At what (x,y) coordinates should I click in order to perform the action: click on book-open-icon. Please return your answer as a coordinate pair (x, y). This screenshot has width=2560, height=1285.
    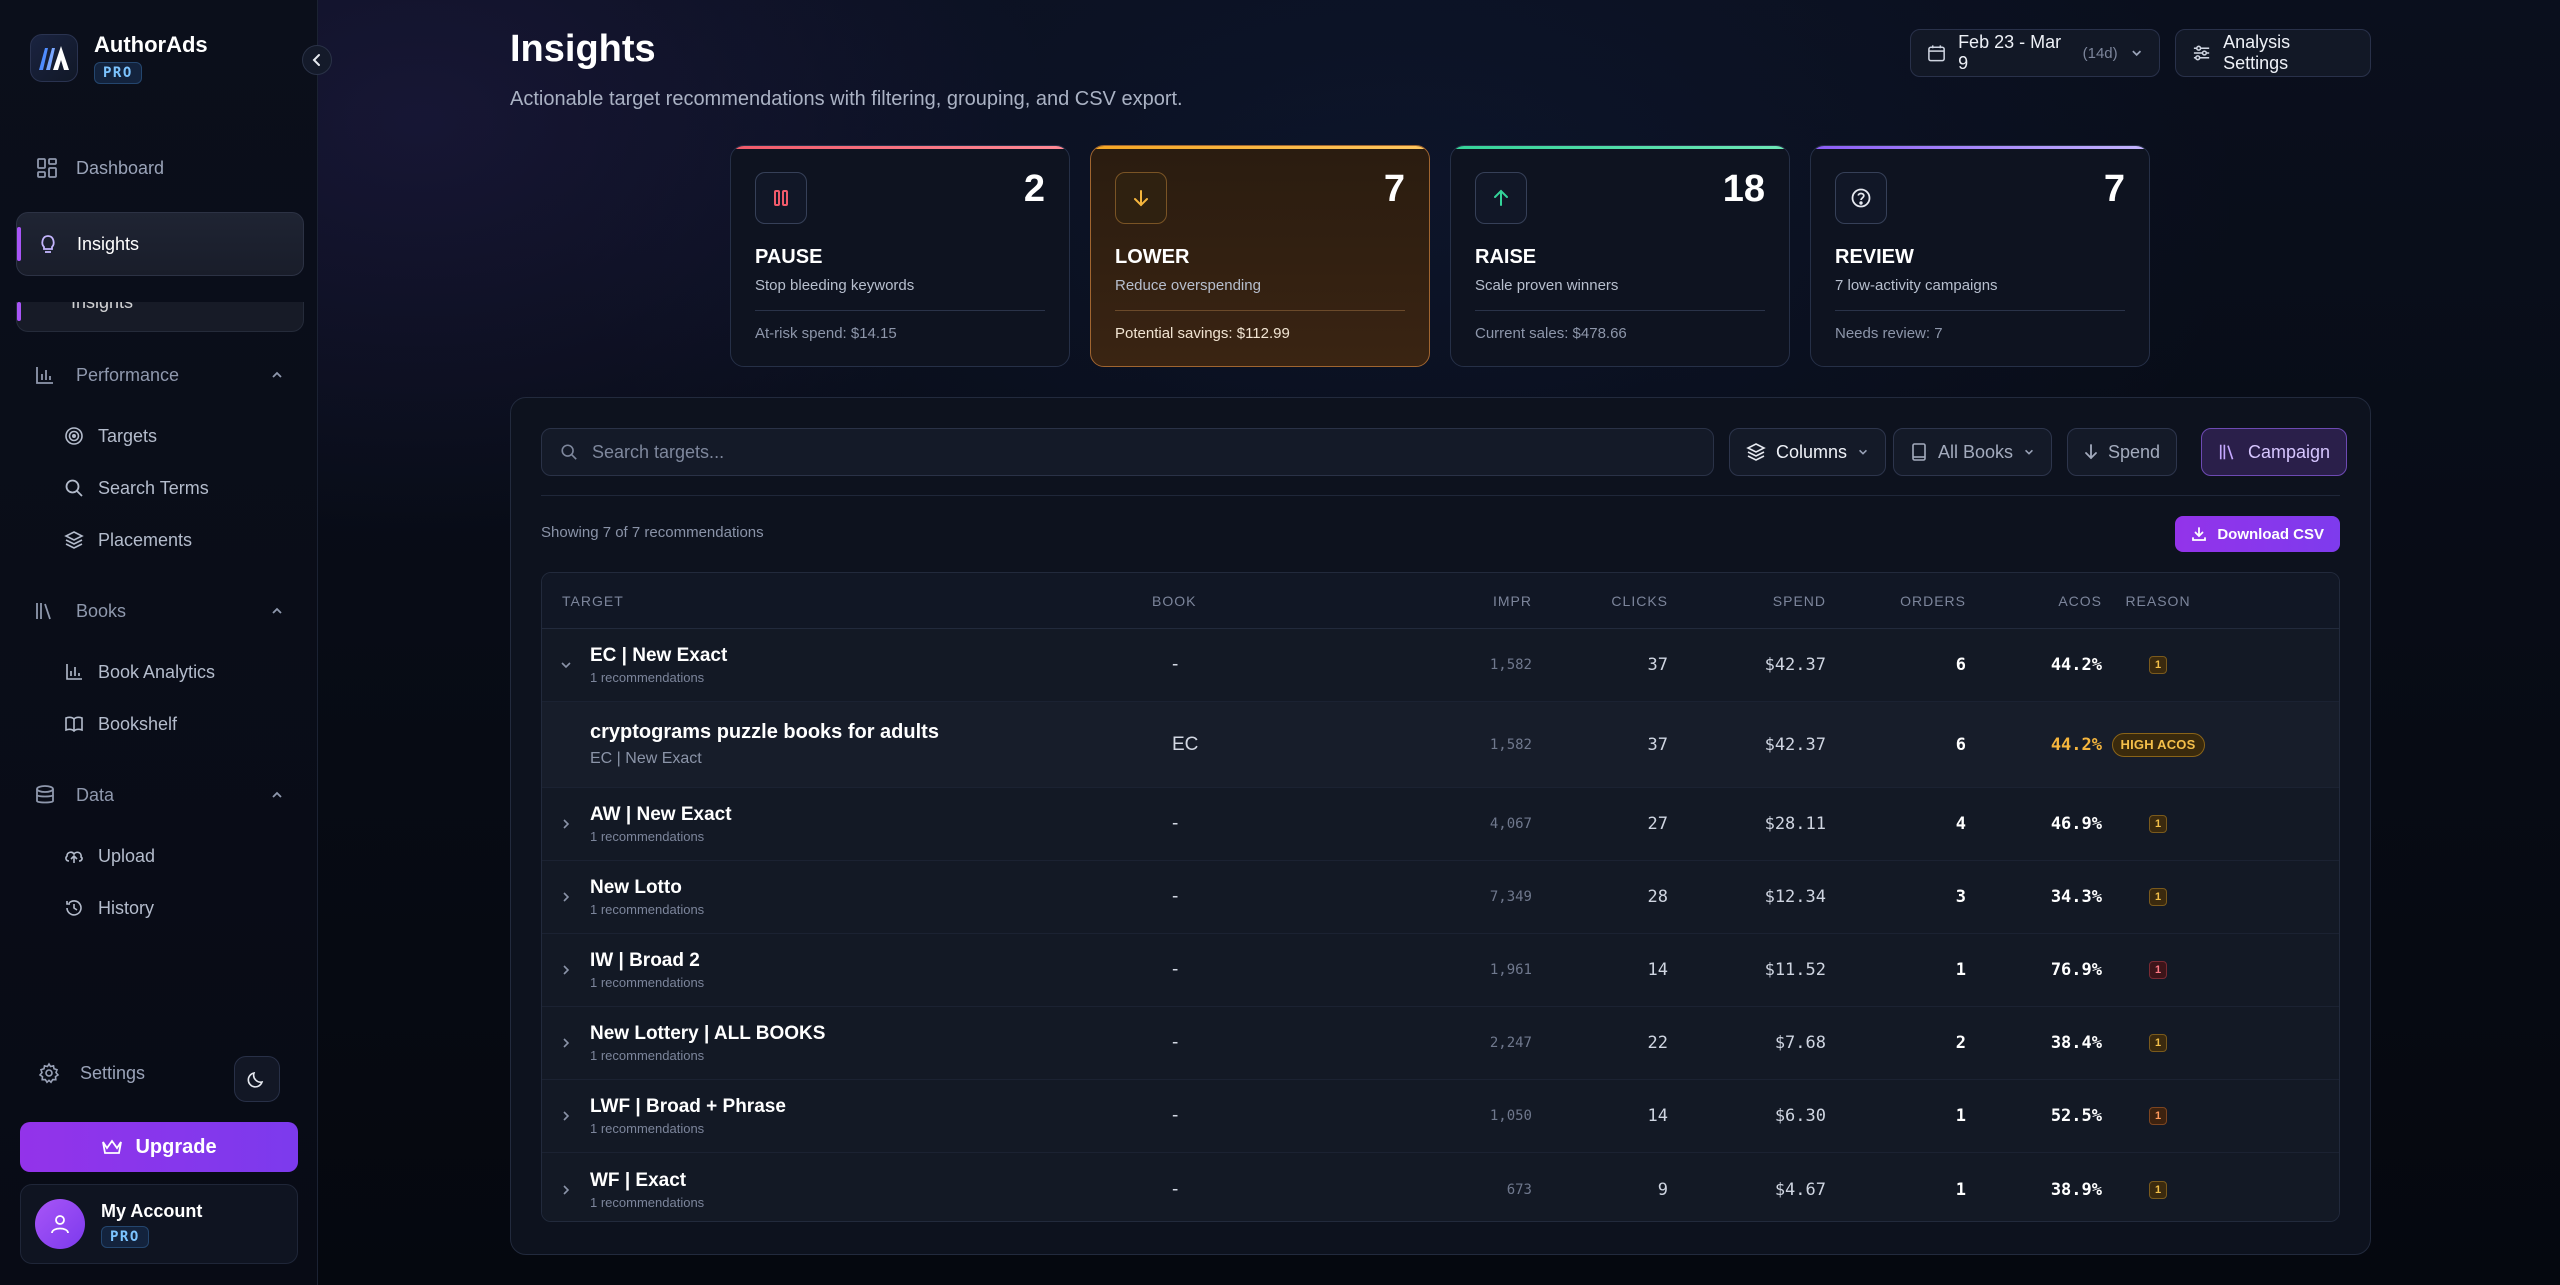
    Looking at the image, I should click on (74, 724).